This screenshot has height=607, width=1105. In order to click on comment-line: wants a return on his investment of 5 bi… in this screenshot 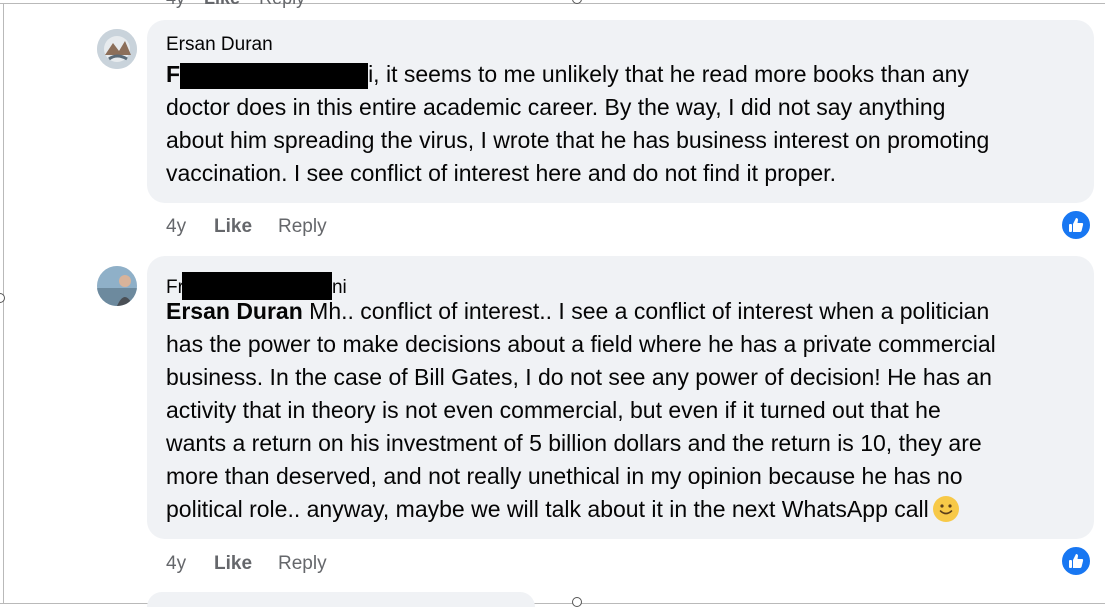, I will do `click(574, 443)`.